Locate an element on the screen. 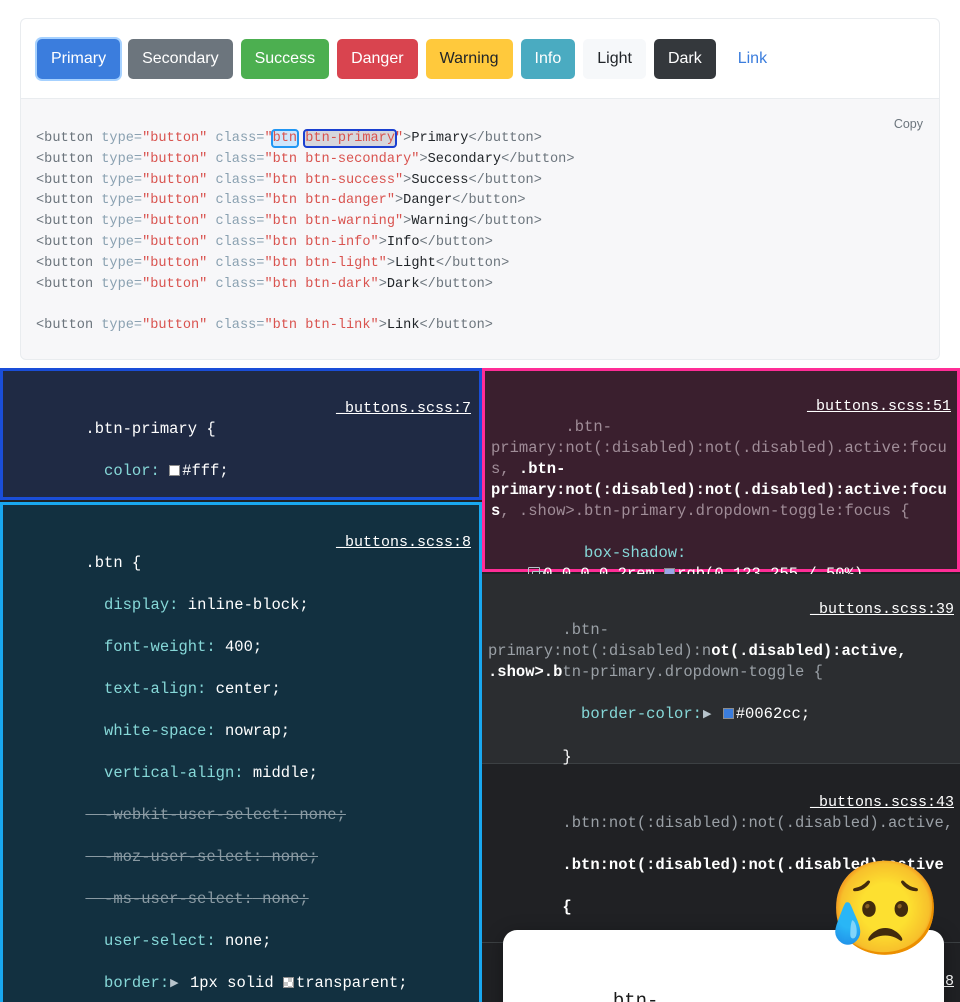  rule-selector: .btn { is located at coordinates (113, 563).